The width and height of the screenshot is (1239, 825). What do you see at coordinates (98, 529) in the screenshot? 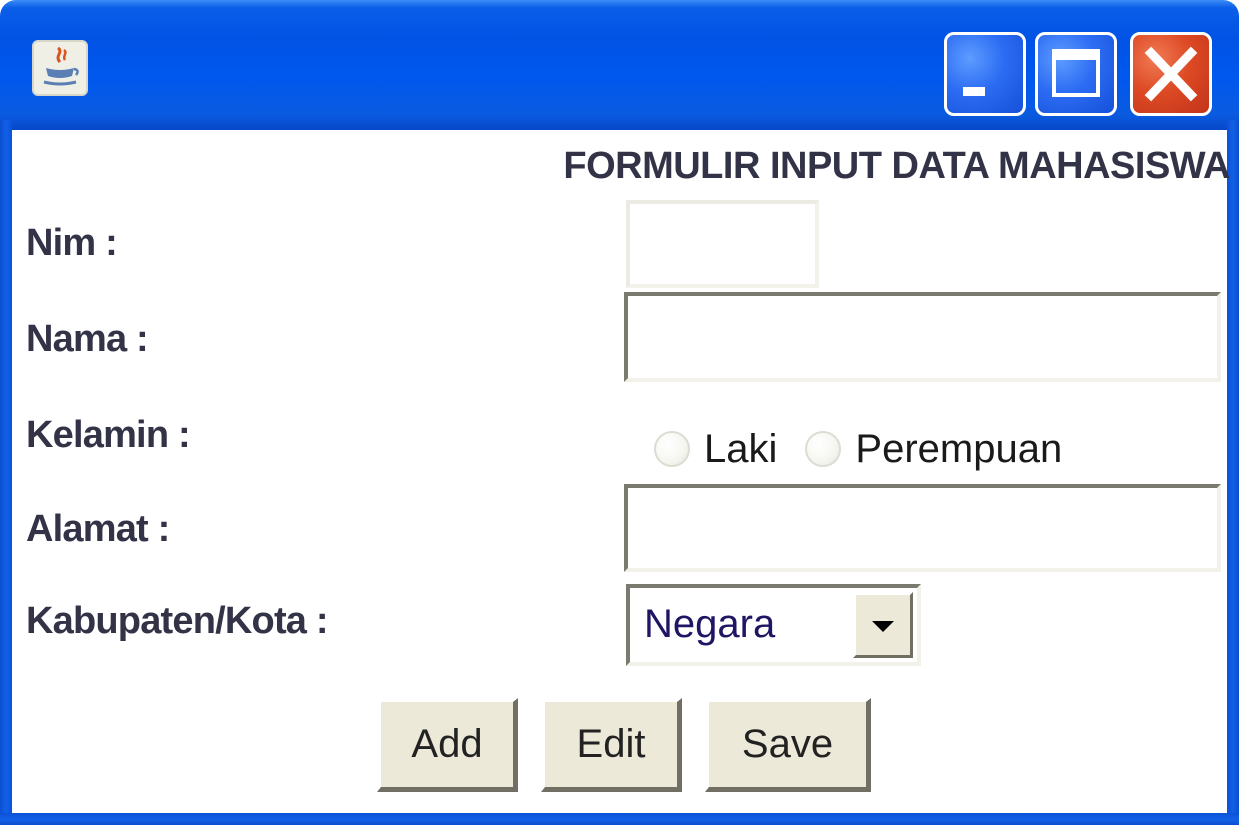
I see `alamat-label: Alamat :` at bounding box center [98, 529].